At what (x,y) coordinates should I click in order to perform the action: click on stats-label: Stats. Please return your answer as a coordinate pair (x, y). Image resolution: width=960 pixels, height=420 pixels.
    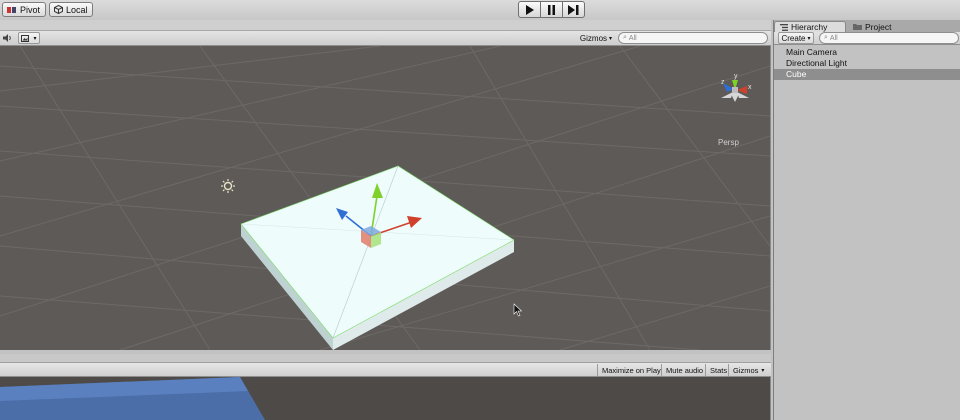
    Looking at the image, I should click on (719, 370).